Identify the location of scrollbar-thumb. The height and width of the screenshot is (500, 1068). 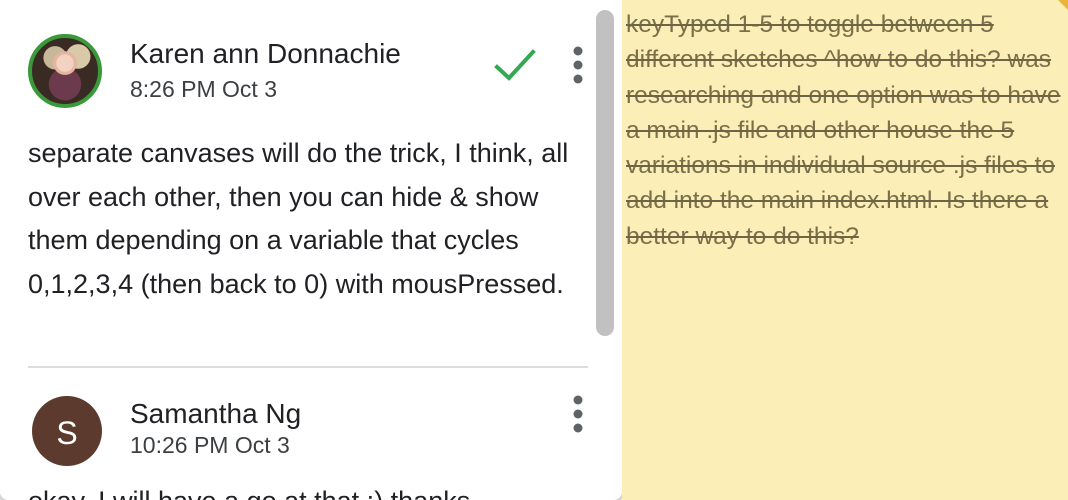
(605, 173).